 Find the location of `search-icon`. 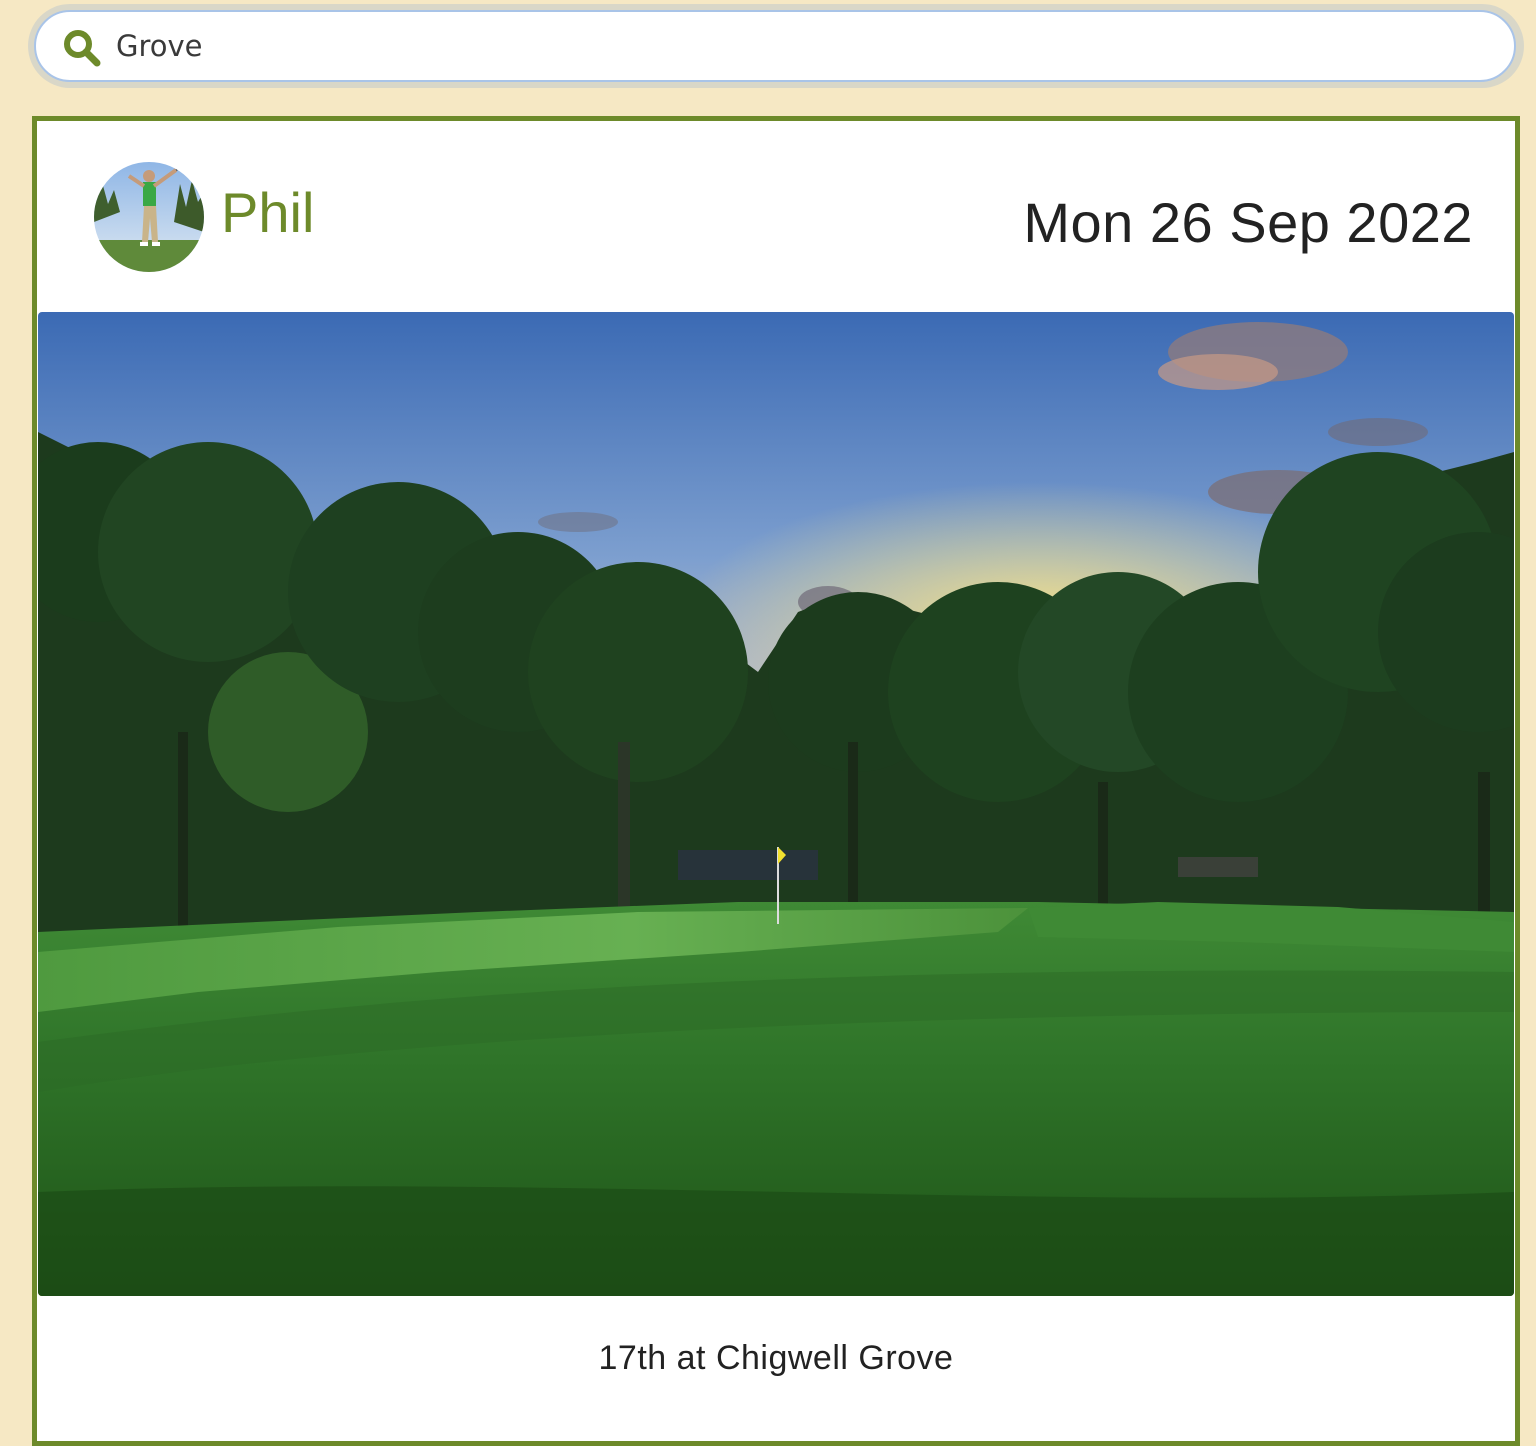

search-icon is located at coordinates (82, 48).